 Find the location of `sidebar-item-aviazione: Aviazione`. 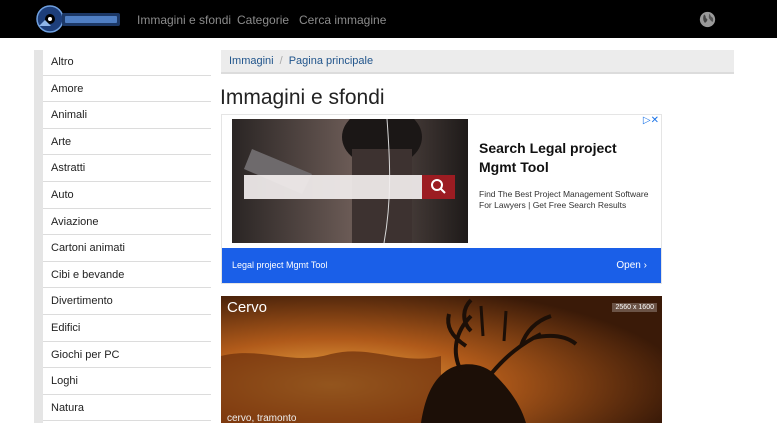

sidebar-item-aviazione: Aviazione is located at coordinates (127, 222).